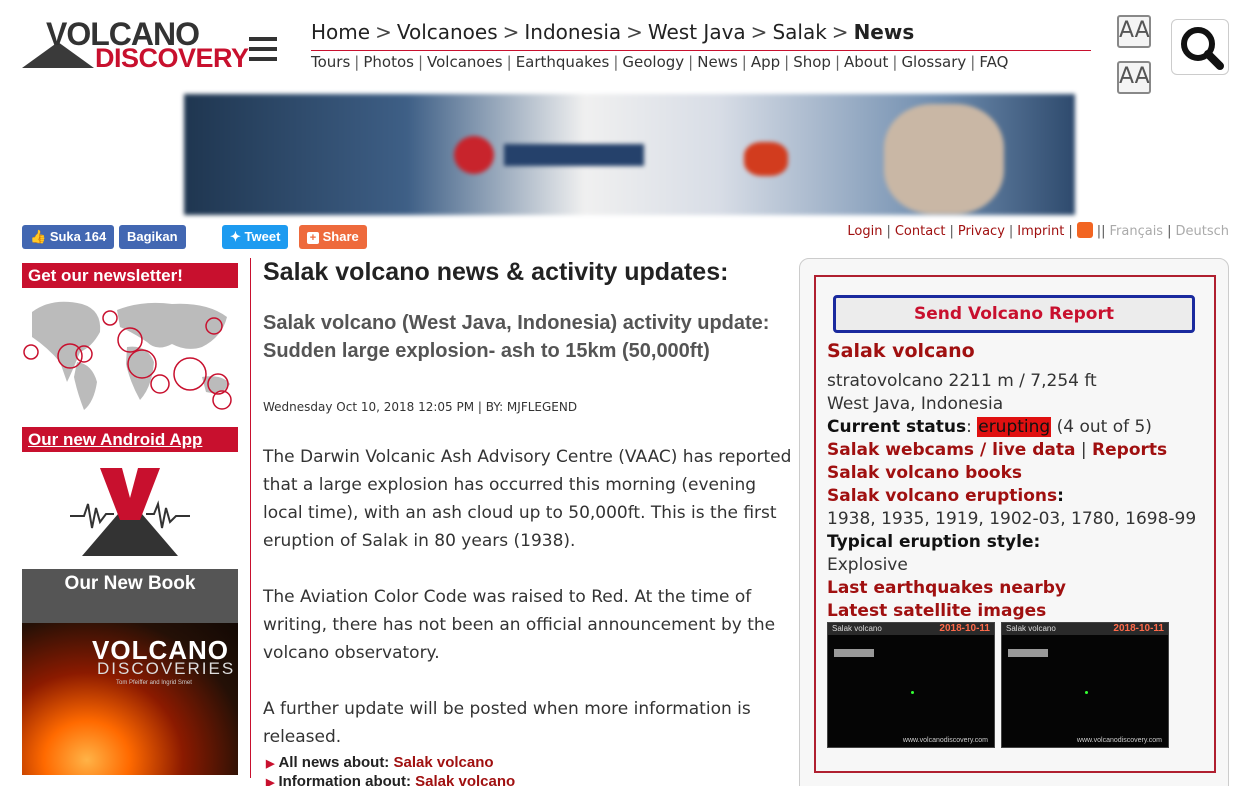  What do you see at coordinates (380, 762) in the screenshot?
I see `all-news-row: ▶ All news about: Salak volcano` at bounding box center [380, 762].